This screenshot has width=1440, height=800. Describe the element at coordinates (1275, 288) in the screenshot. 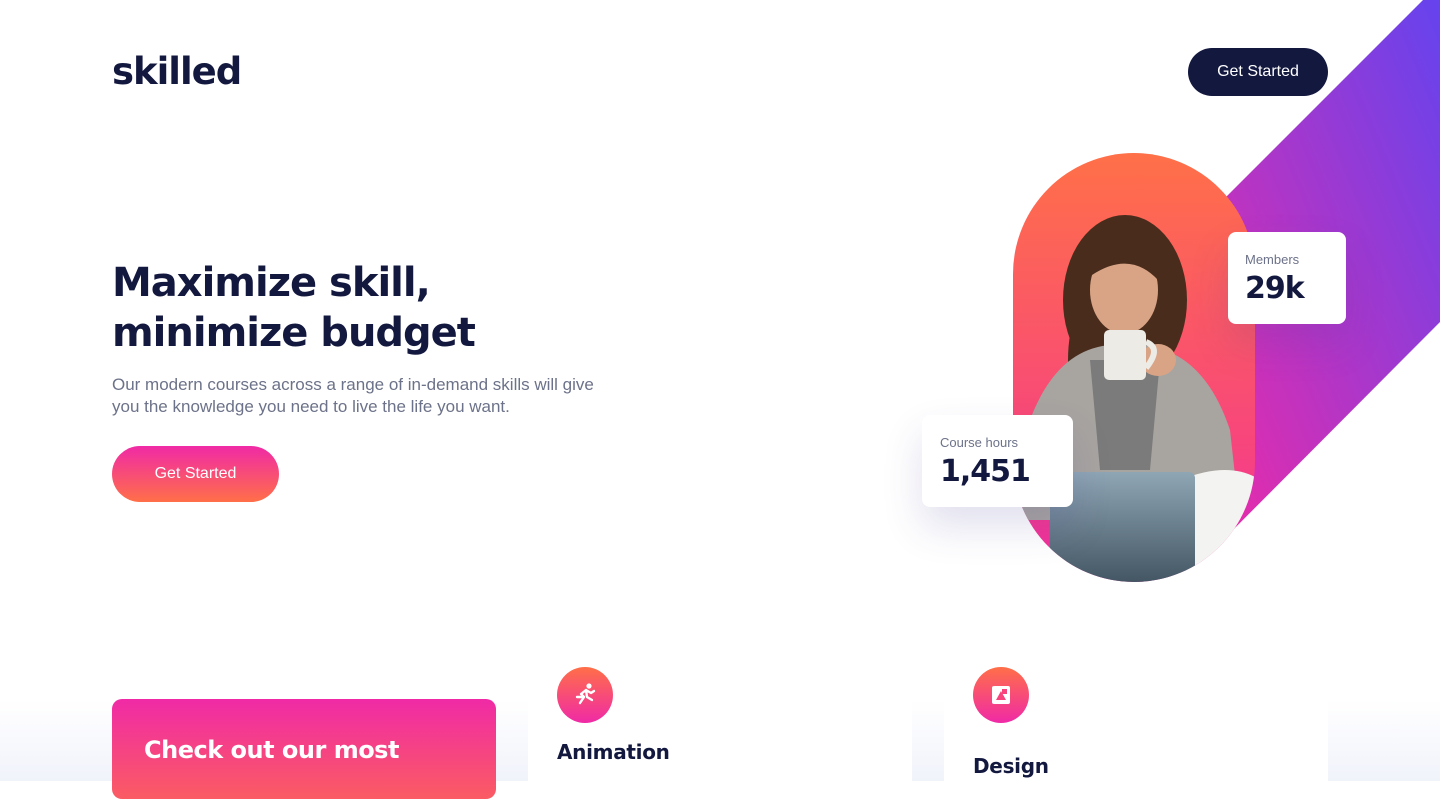

I see `members-value: 29k` at that location.